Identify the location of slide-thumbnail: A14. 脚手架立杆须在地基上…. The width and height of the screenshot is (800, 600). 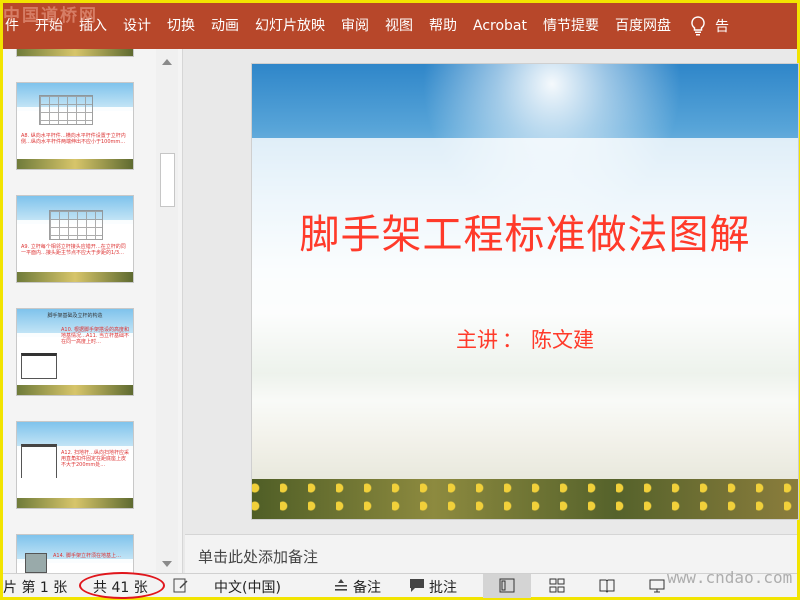
(75, 553).